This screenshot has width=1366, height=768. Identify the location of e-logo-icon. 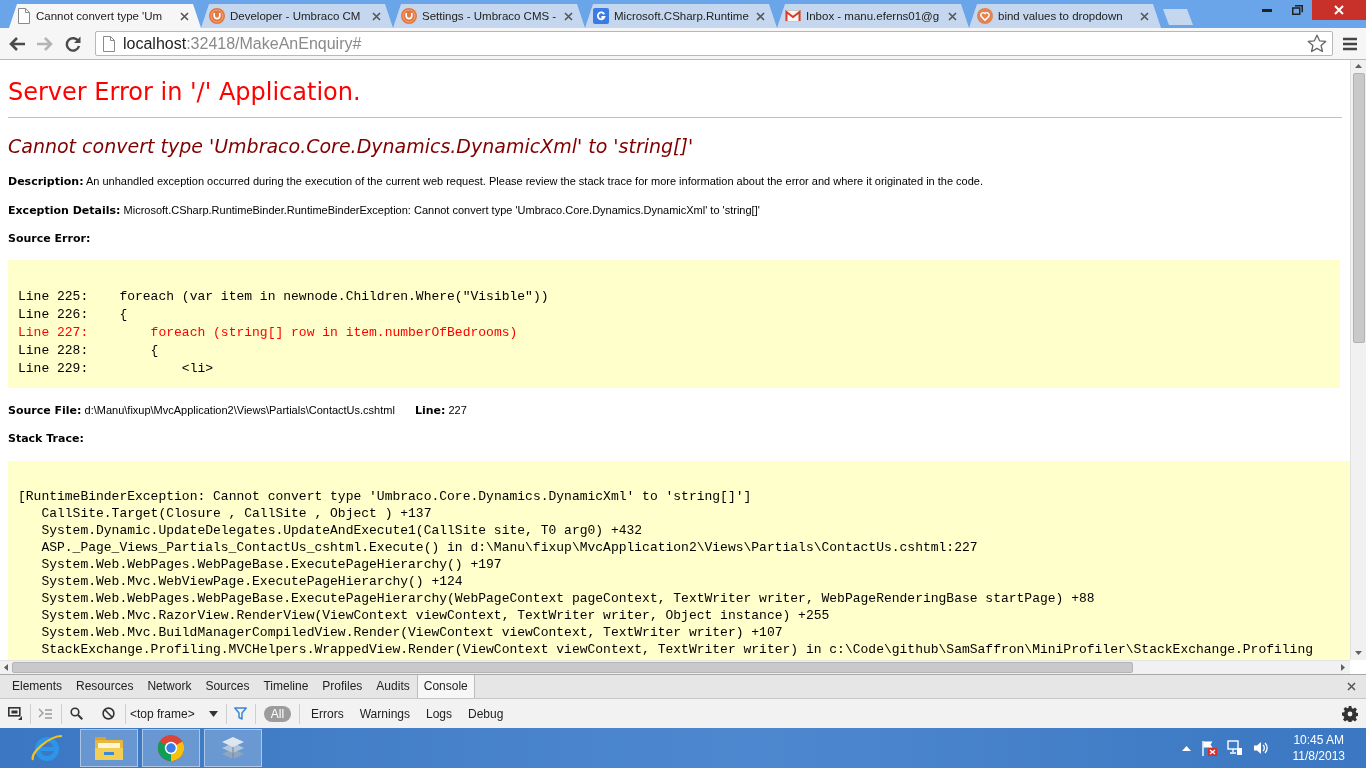
(47, 748).